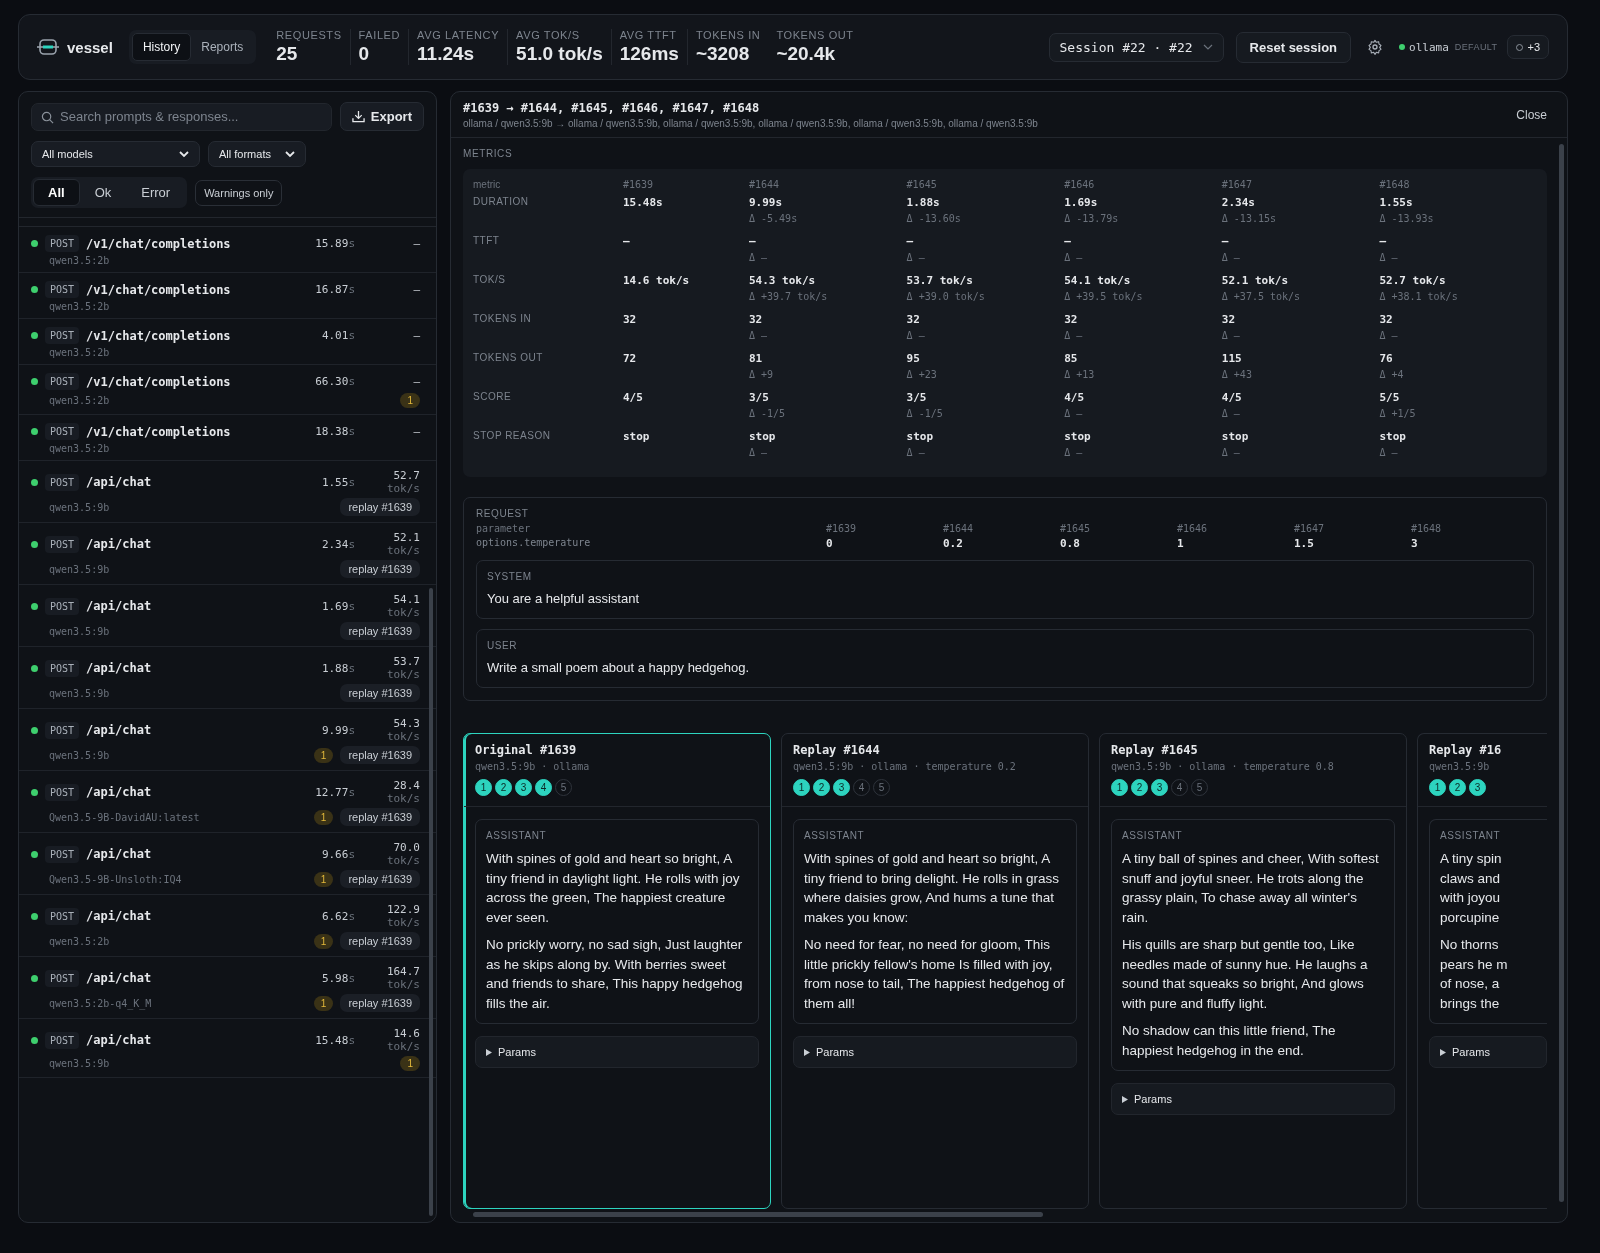 The height and width of the screenshot is (1253, 1600). I want to click on tokens-per-second: 70.0, so click(406, 847).